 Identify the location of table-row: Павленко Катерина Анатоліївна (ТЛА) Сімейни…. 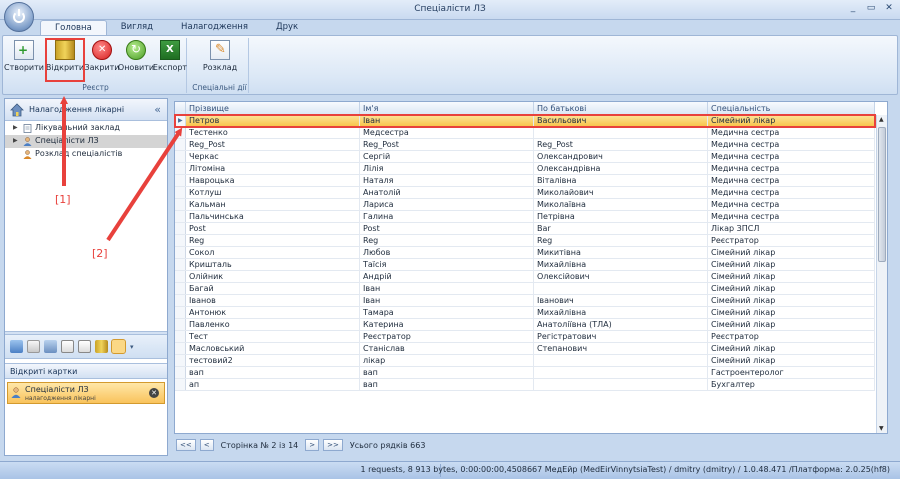
(525, 325).